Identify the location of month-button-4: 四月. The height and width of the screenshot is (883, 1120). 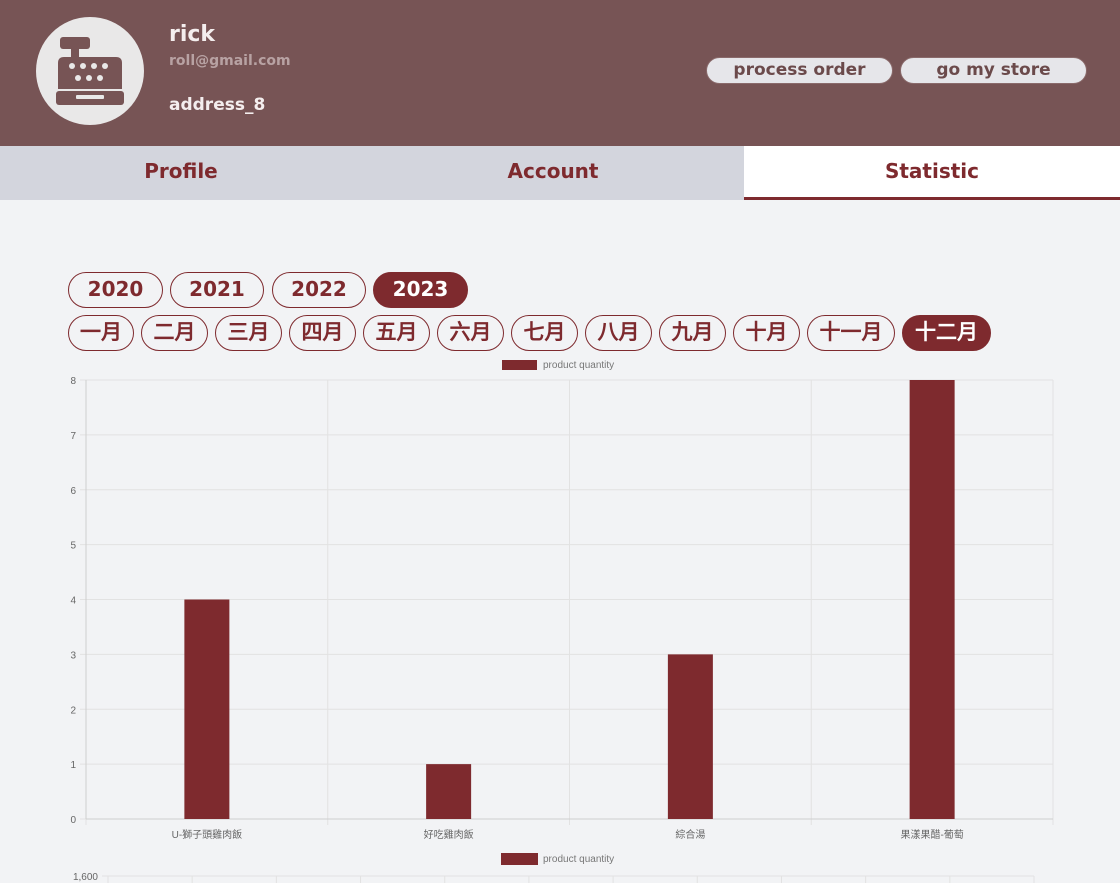
(322, 333).